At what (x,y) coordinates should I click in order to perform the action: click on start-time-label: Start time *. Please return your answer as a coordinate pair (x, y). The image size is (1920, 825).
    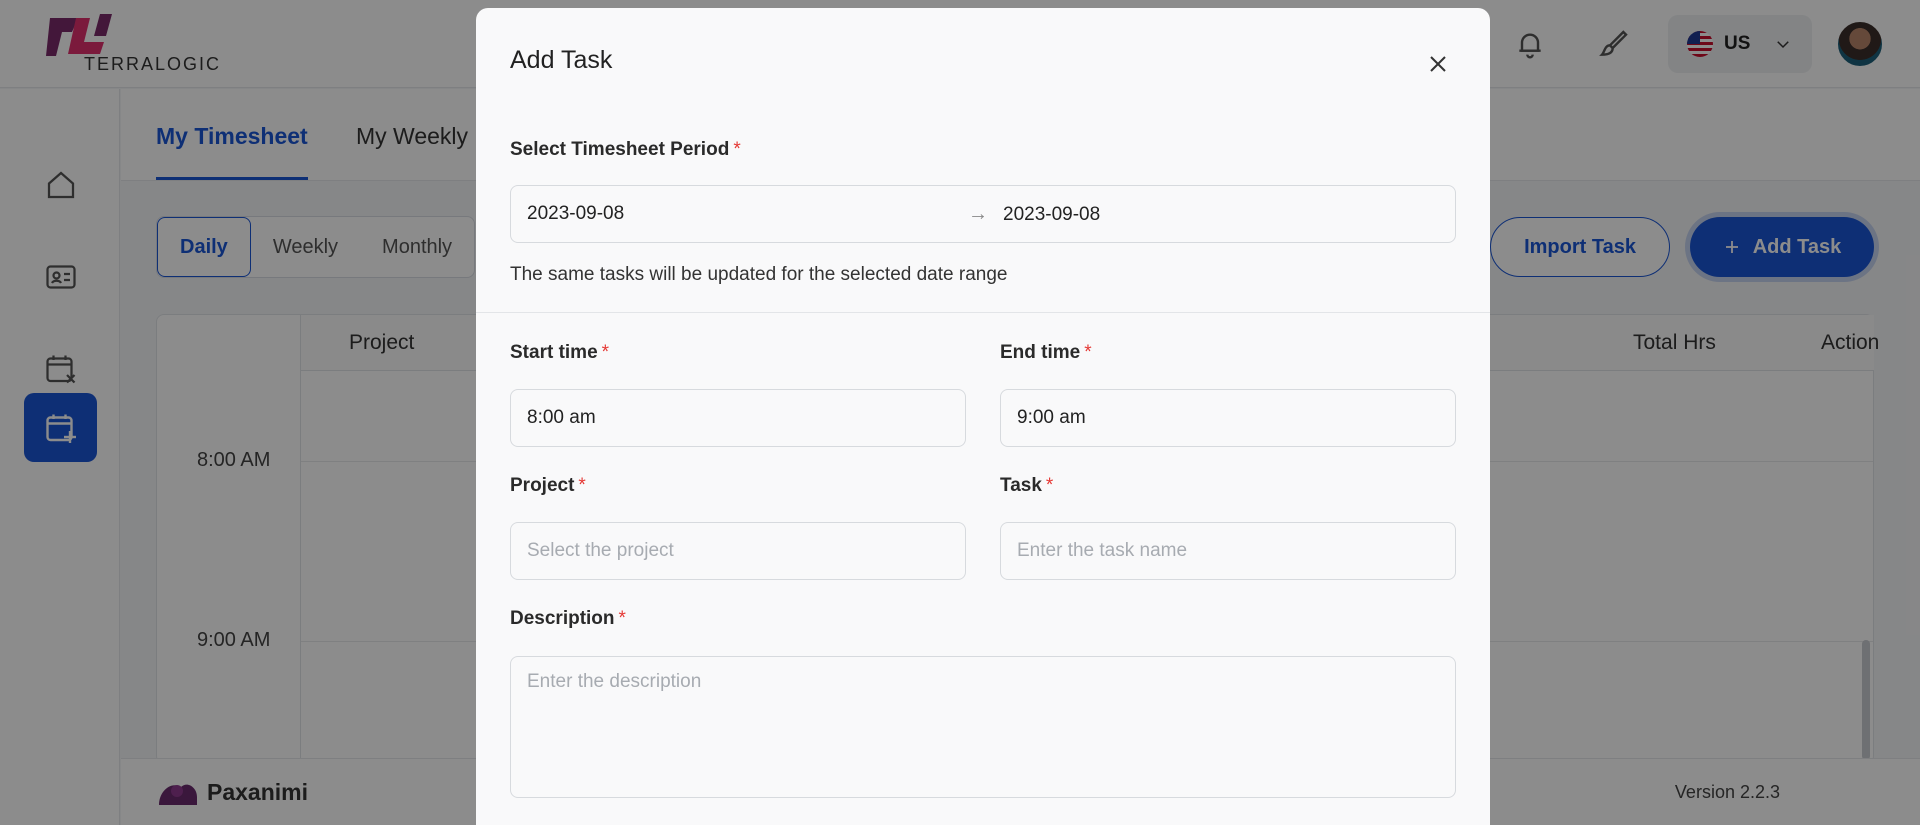
    Looking at the image, I should click on (559, 353).